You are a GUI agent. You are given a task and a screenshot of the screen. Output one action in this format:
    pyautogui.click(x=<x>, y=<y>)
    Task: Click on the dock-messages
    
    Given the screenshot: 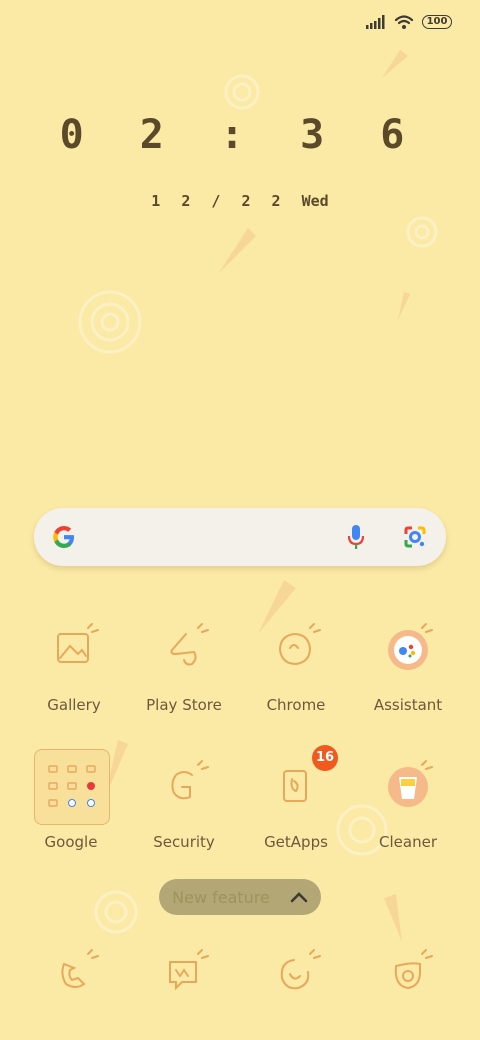 What is the action you would take?
    pyautogui.click(x=184, y=976)
    